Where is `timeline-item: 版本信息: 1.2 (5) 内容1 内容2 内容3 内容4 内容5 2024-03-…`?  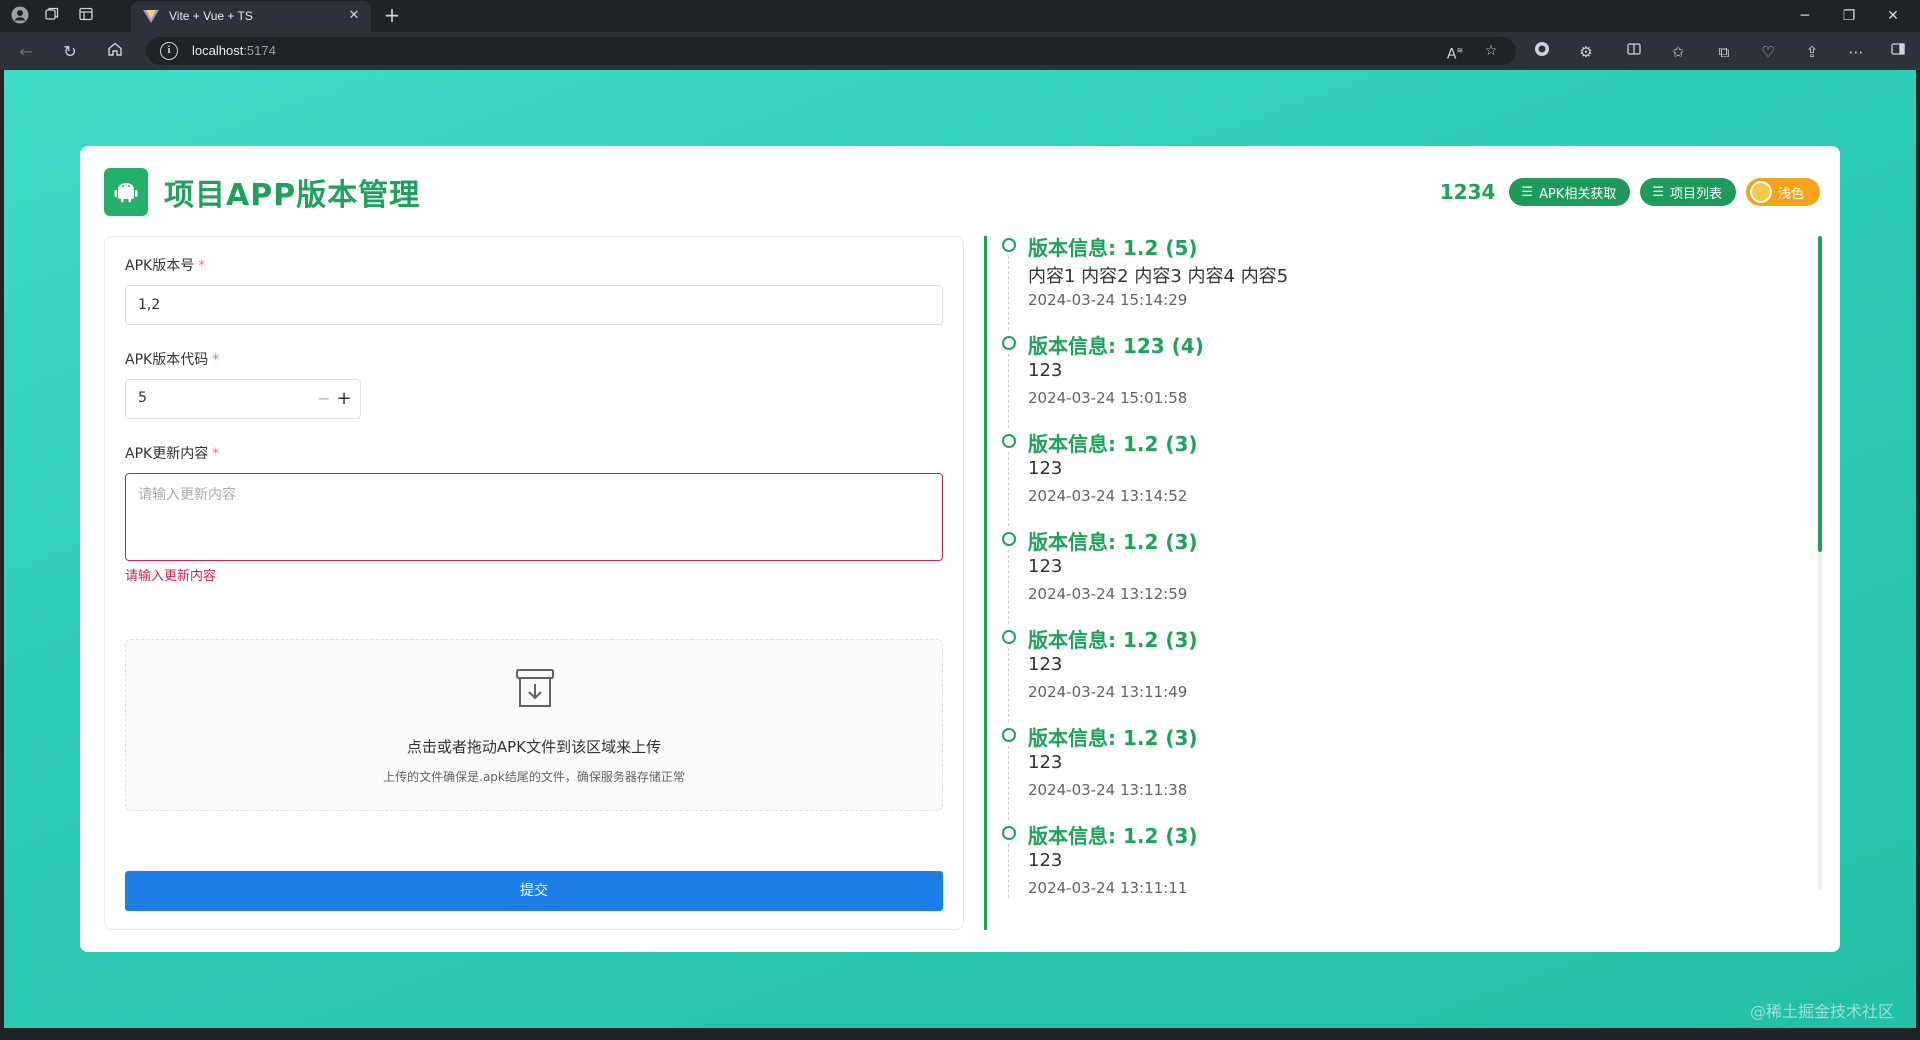 timeline-item: 版本信息: 1.2 (5) 内容1 内容2 内容3 内容4 内容5 2024-03-… is located at coordinates (1410, 281).